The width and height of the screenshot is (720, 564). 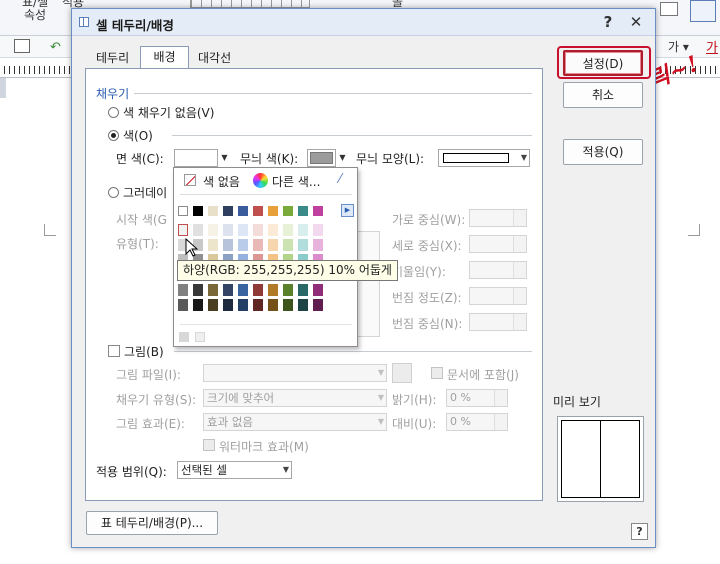 I want to click on no-fill-label: 색 채우기 없음(V), so click(x=168, y=112).